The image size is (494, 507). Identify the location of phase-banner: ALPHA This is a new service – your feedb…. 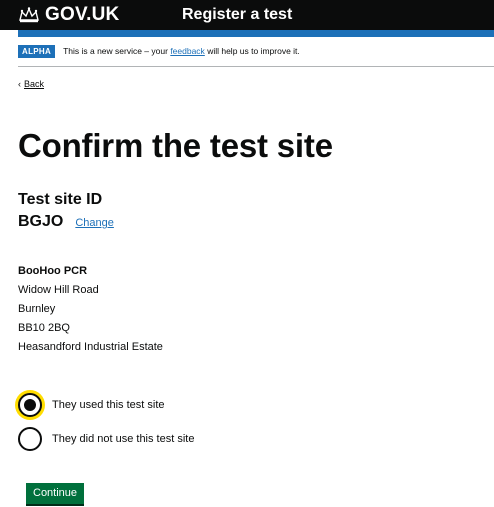
(256, 56).